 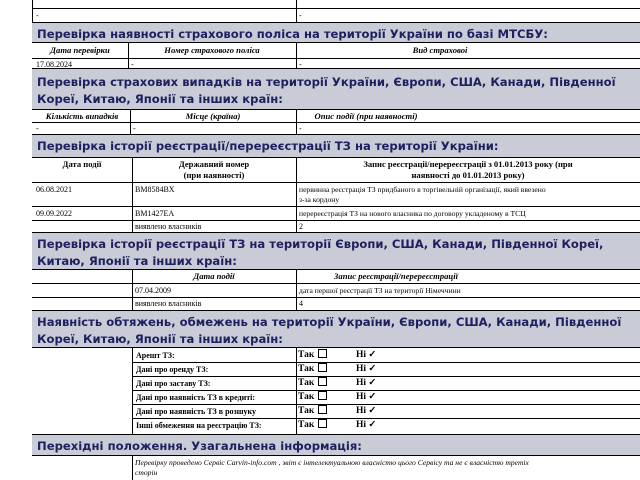 I want to click on cell-date: 06.08.2021, so click(x=54, y=189).